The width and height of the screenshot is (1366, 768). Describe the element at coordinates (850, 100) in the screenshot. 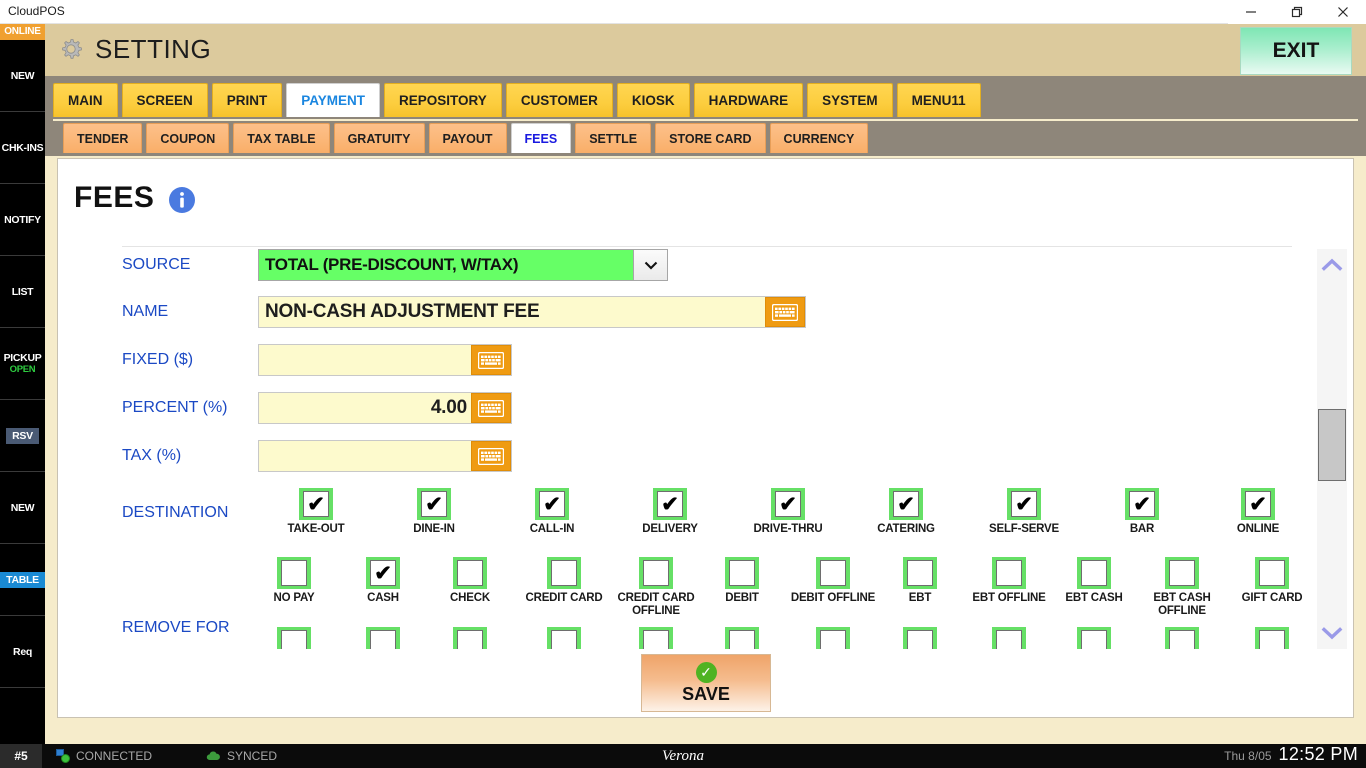

I see `tab-system: SYSTEM` at that location.